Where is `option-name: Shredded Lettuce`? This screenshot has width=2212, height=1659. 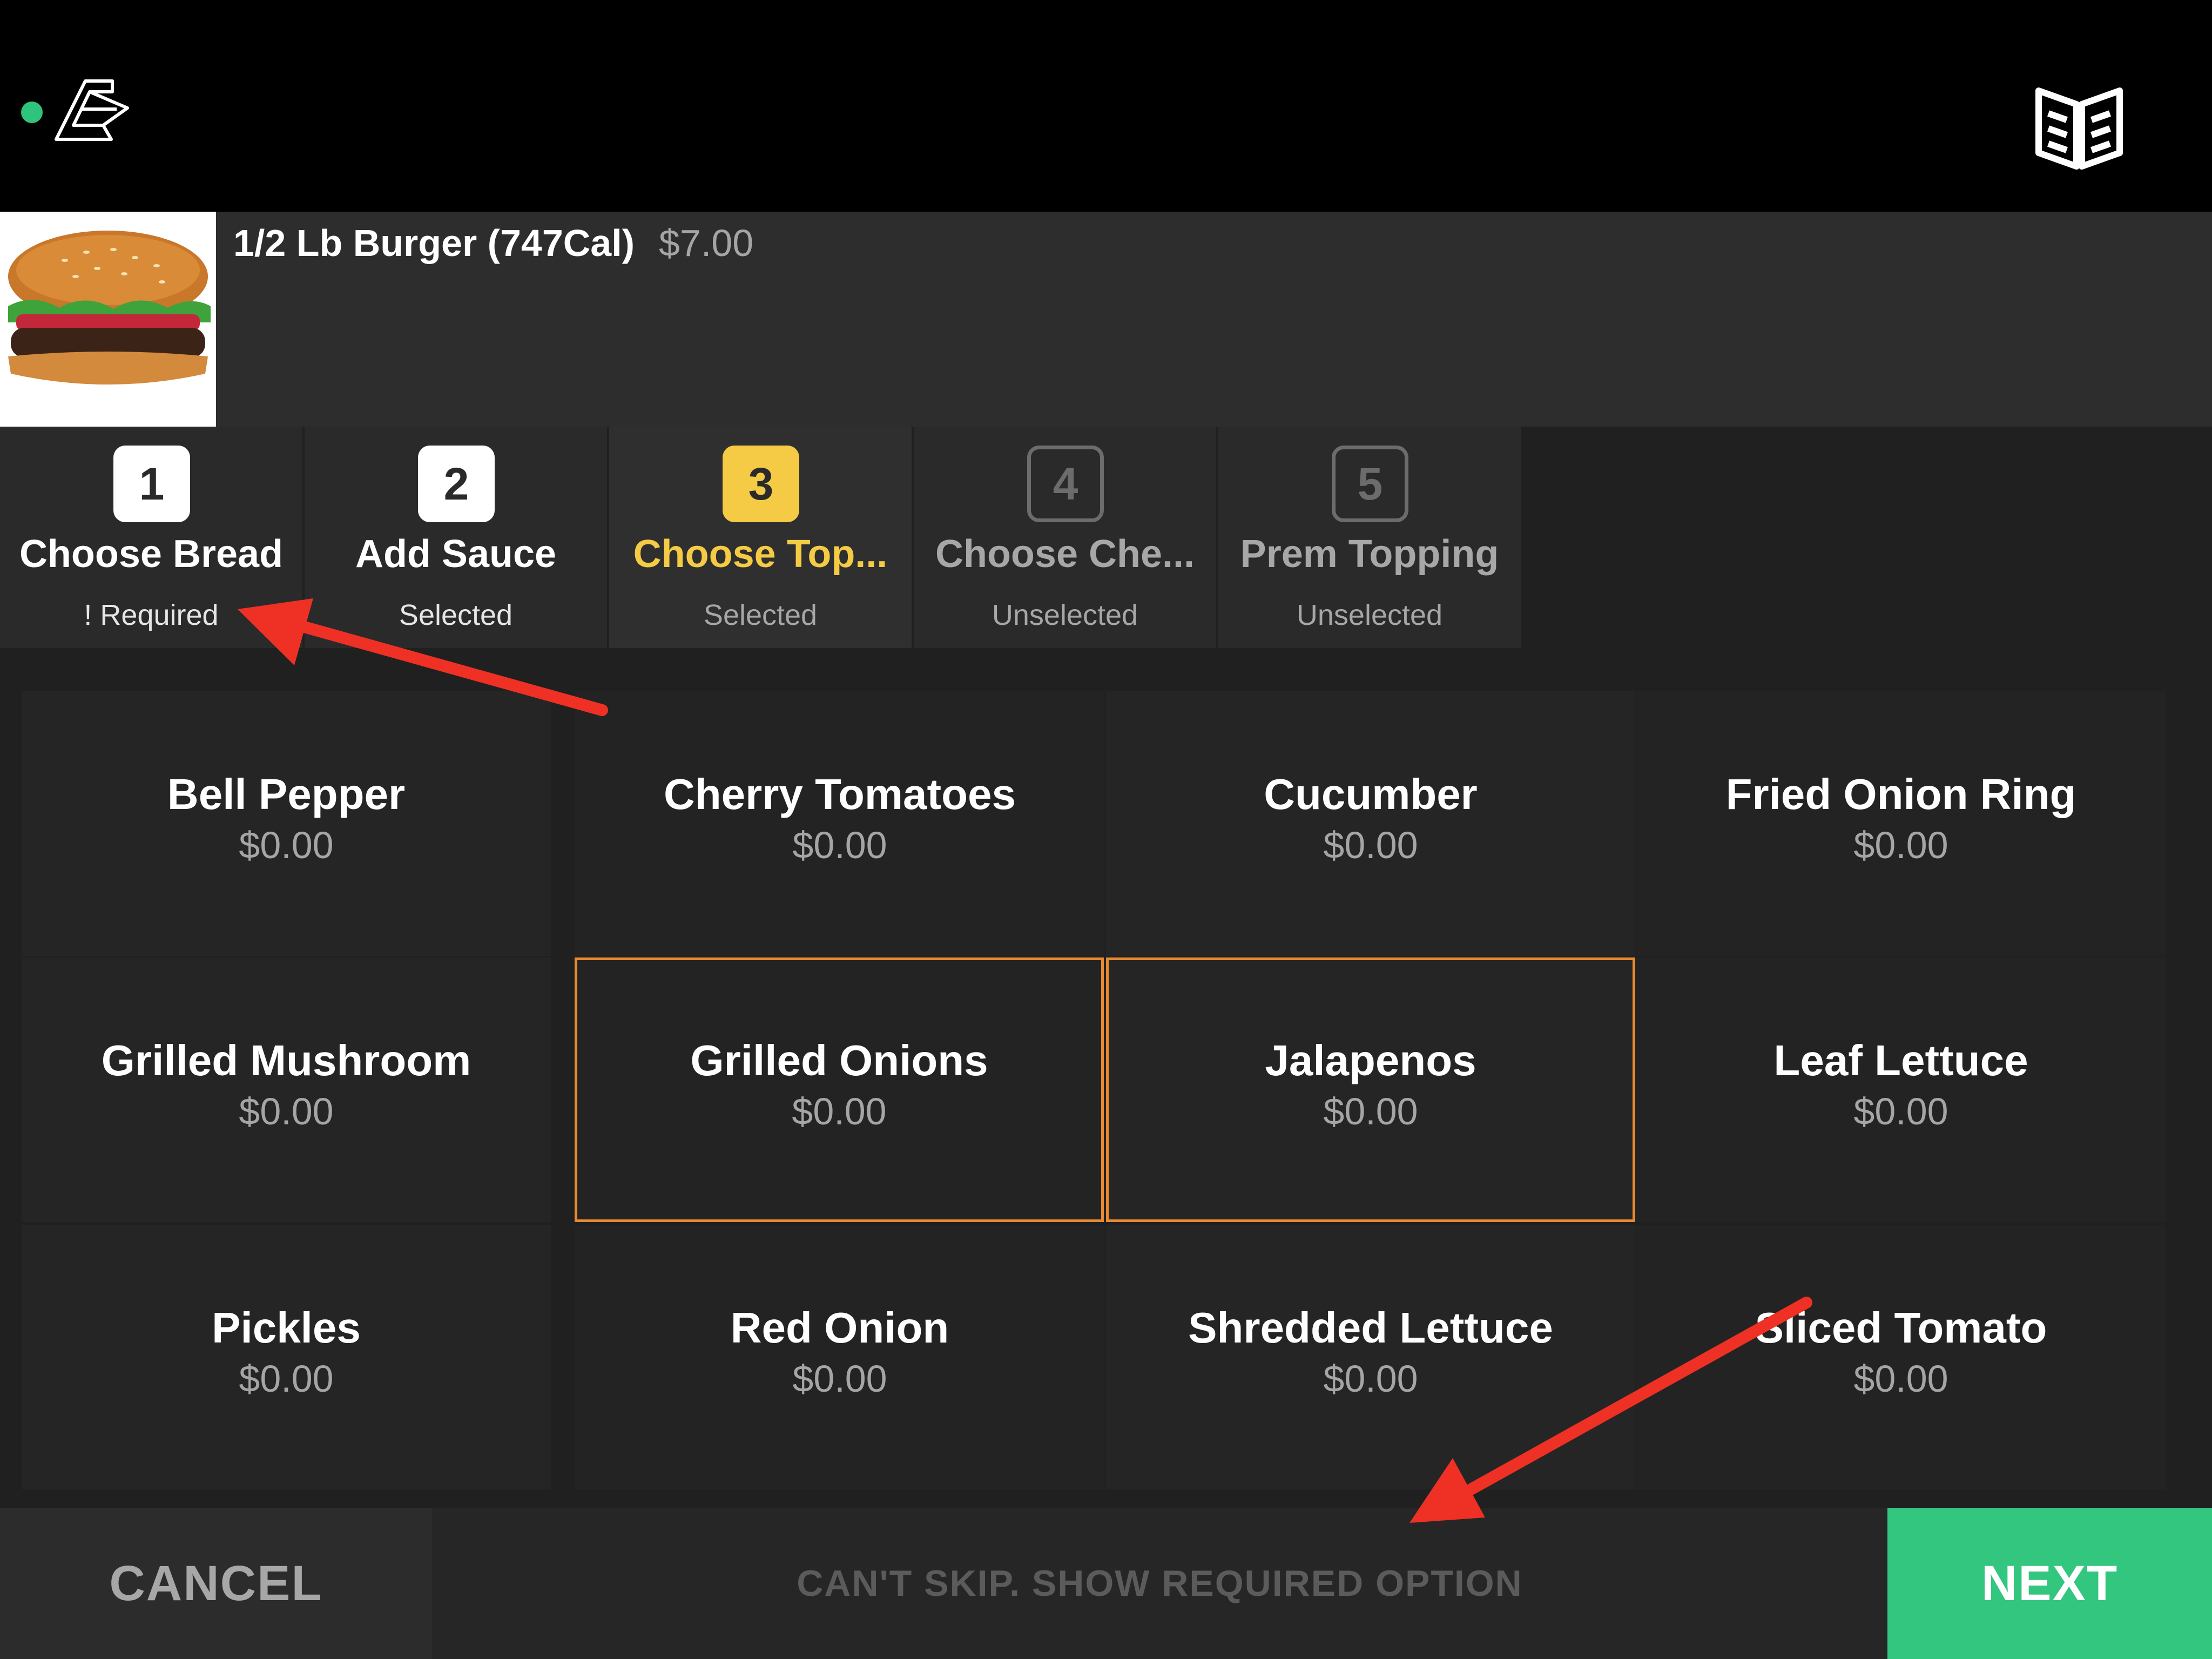
option-name: Shredded Lettuce is located at coordinates (1370, 1328).